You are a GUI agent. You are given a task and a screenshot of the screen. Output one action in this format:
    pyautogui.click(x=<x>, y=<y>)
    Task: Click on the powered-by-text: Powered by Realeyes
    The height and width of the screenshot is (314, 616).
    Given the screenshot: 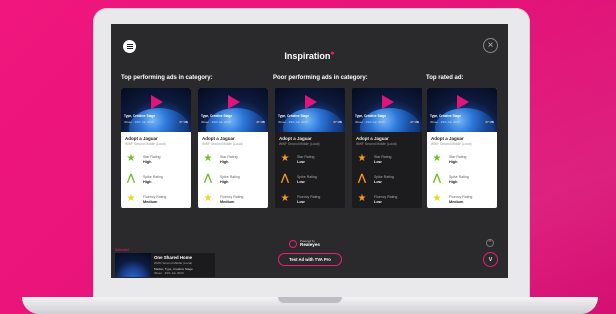 What is the action you would take?
    pyautogui.click(x=310, y=243)
    